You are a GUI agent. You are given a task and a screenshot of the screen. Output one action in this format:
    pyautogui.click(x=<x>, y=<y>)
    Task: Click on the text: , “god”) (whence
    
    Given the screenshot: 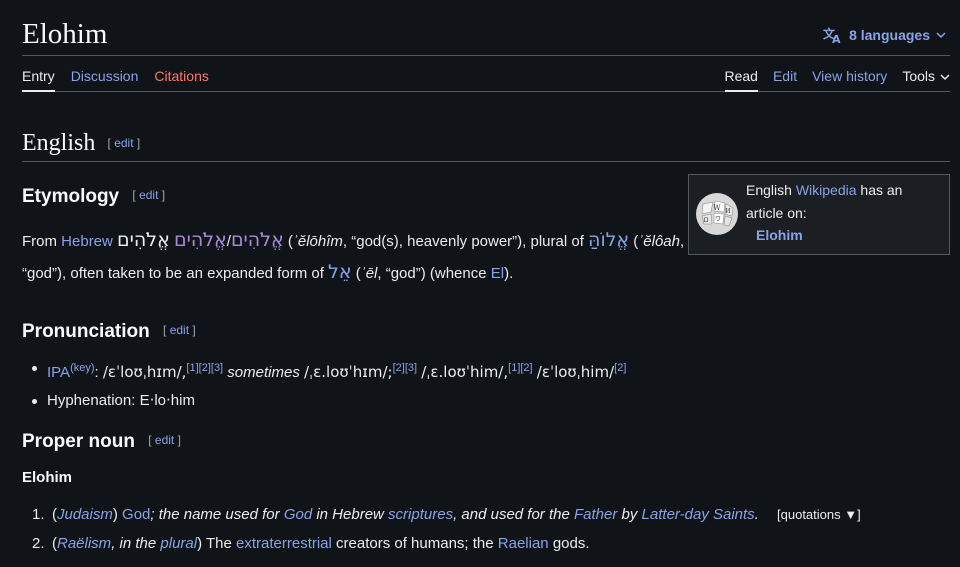 What is the action you would take?
    pyautogui.click(x=434, y=273)
    